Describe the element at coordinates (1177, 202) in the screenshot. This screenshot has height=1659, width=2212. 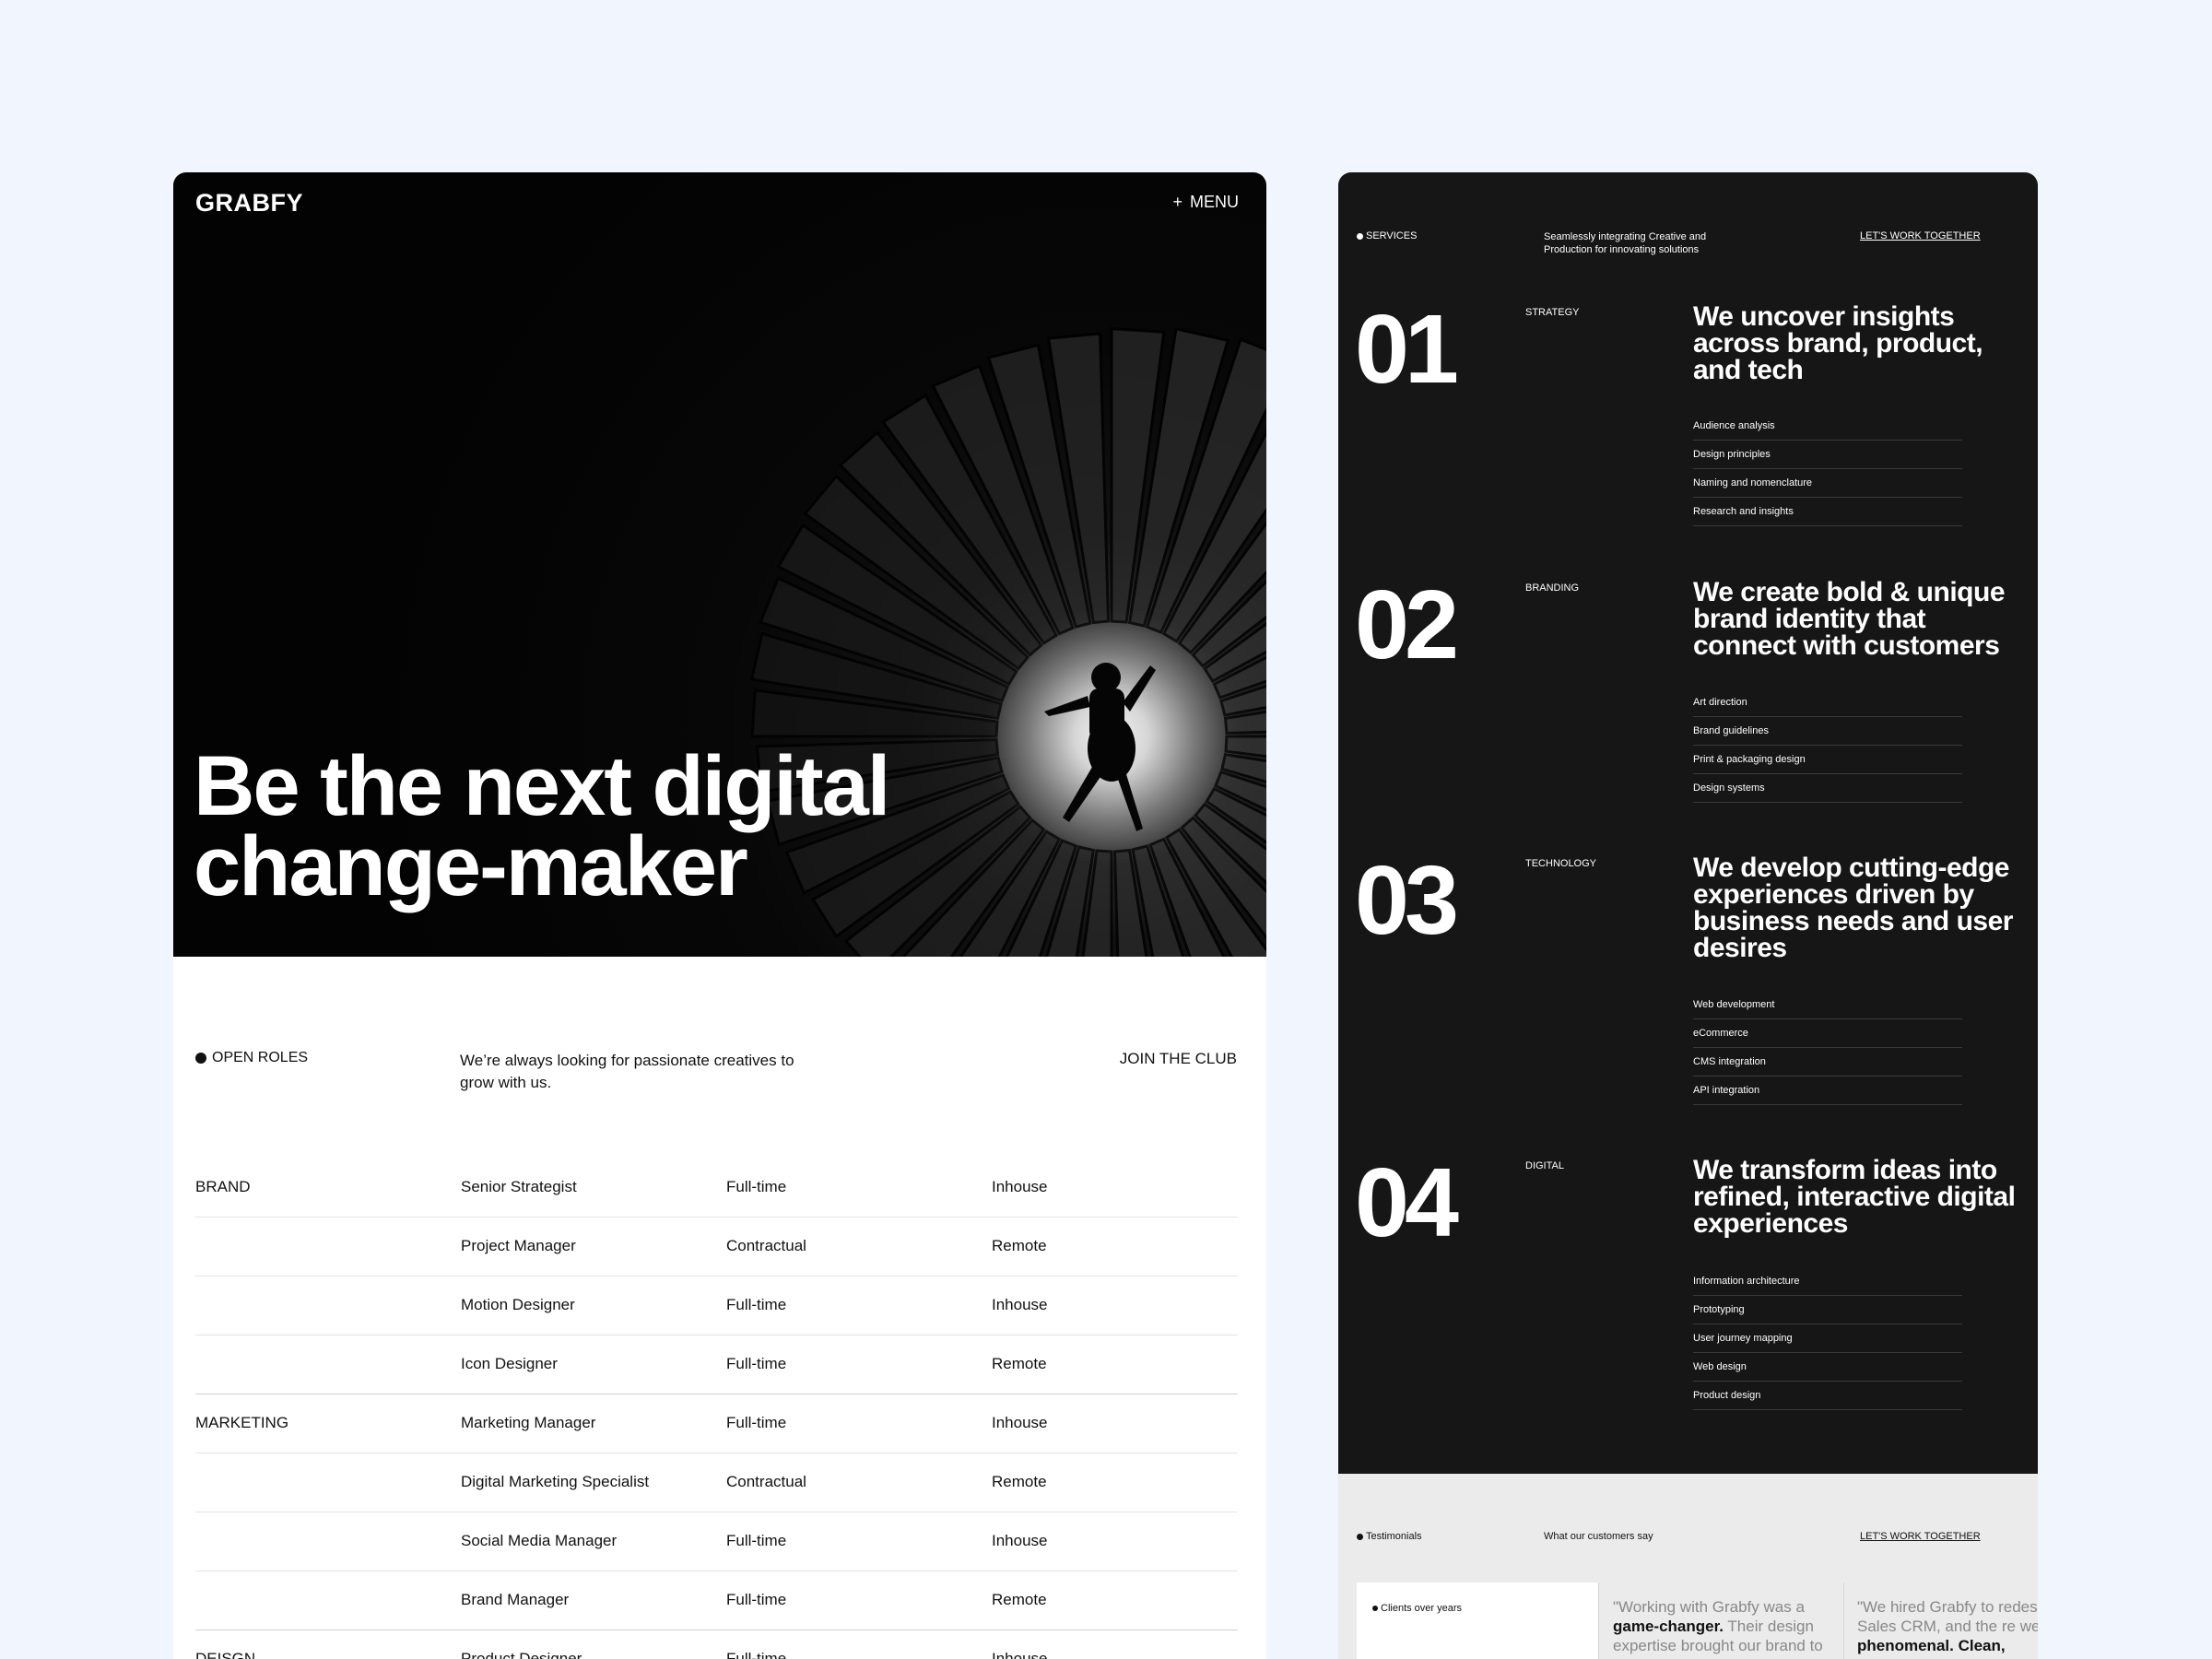
I see `plus-icon: +` at that location.